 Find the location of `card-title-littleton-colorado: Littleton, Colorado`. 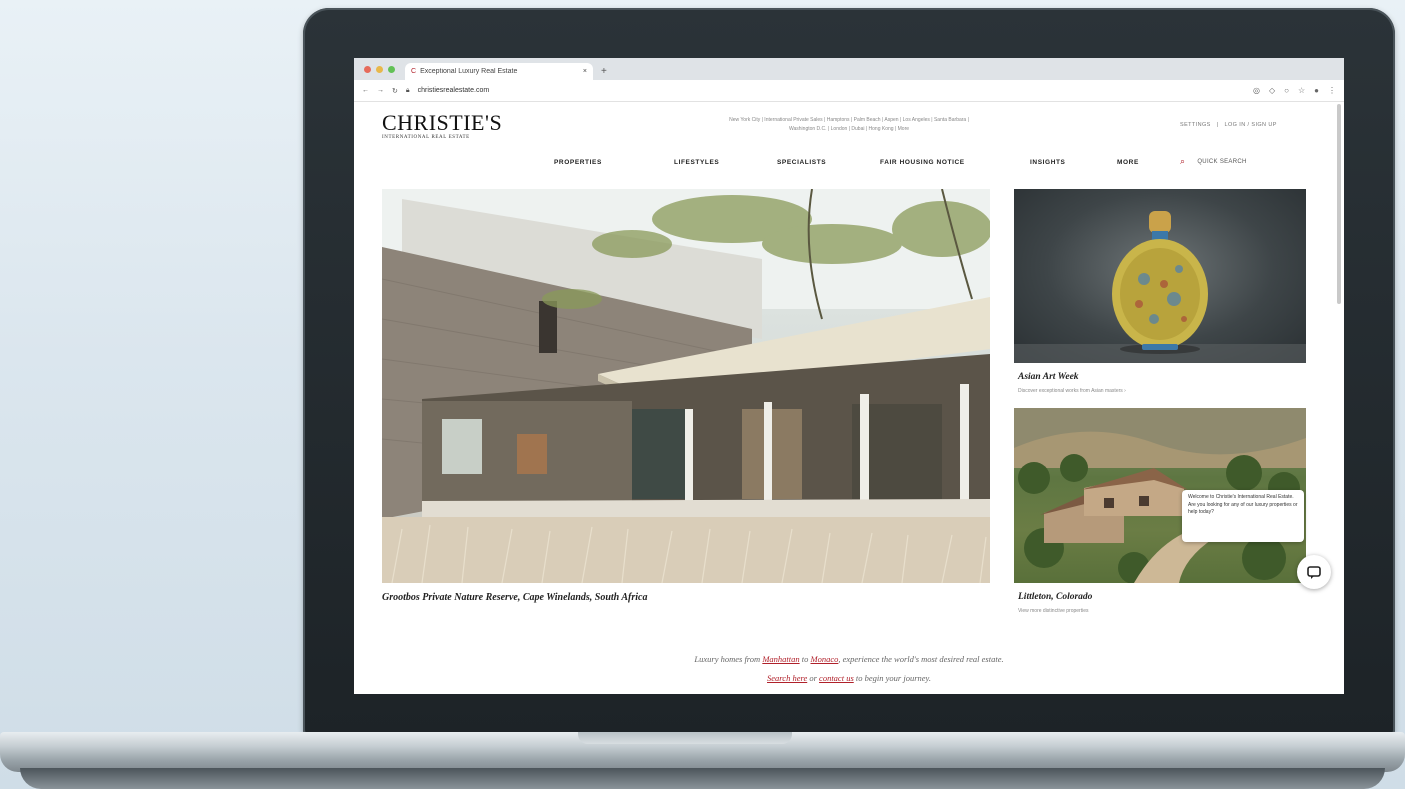

card-title-littleton-colorado: Littleton, Colorado is located at coordinates (1055, 597).